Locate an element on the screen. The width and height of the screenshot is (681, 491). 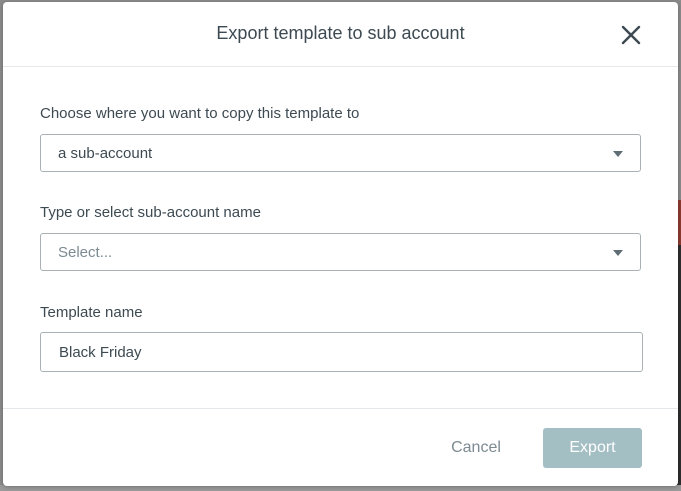
destination-select: a sub-account is located at coordinates (340, 153).